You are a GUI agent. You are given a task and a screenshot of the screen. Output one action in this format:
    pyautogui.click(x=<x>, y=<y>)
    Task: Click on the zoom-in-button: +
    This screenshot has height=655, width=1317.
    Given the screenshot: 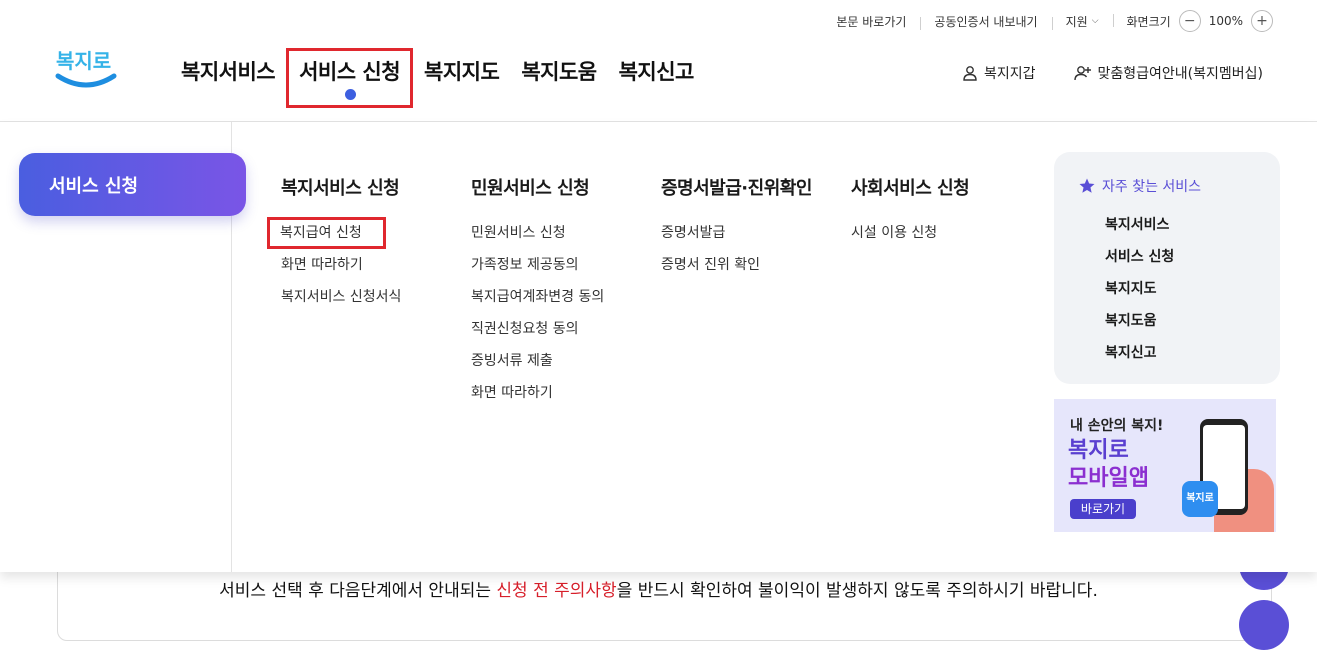 What is the action you would take?
    pyautogui.click(x=1262, y=21)
    